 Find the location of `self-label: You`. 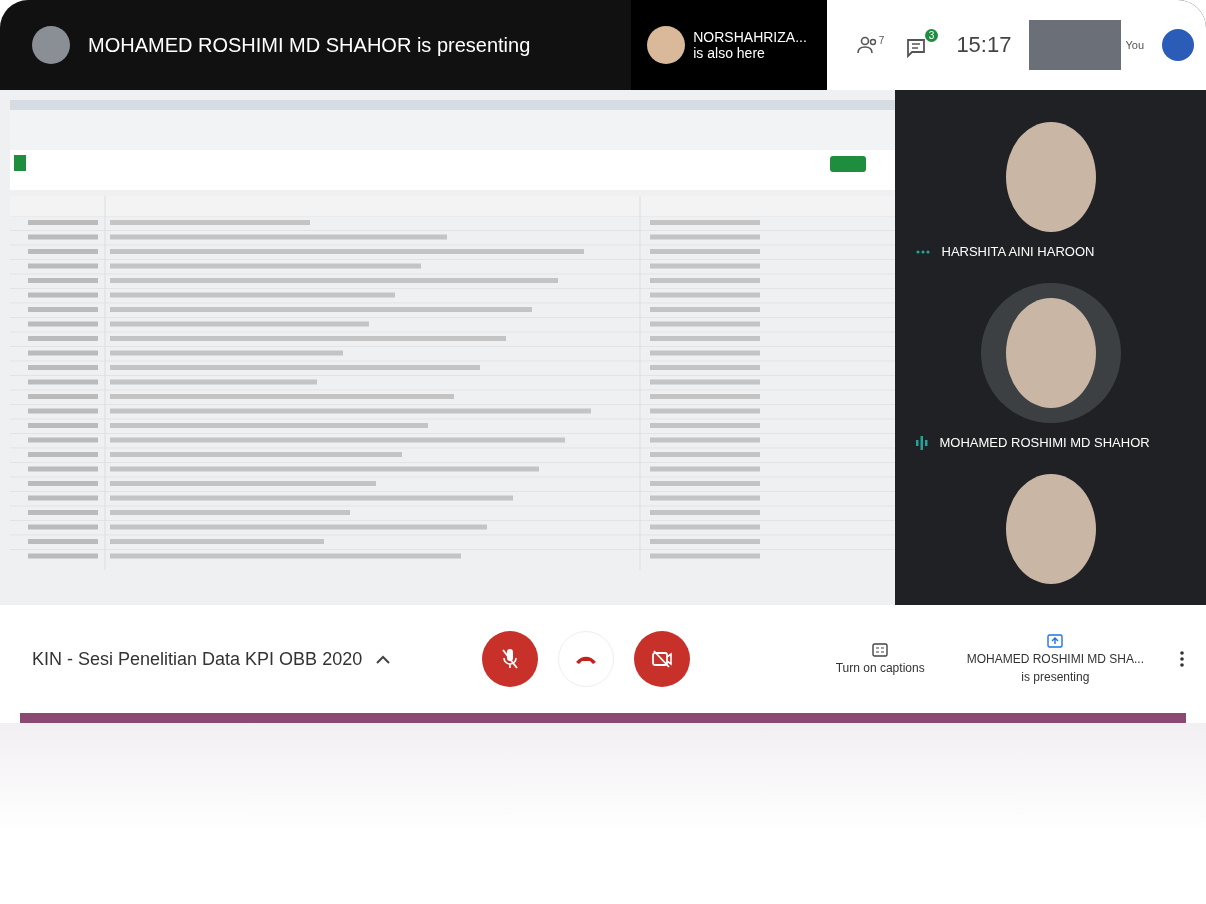

self-label: You is located at coordinates (1134, 45).